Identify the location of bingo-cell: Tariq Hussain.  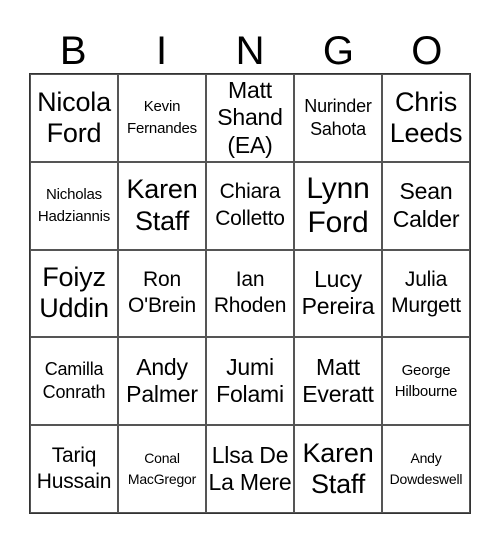
(74, 469).